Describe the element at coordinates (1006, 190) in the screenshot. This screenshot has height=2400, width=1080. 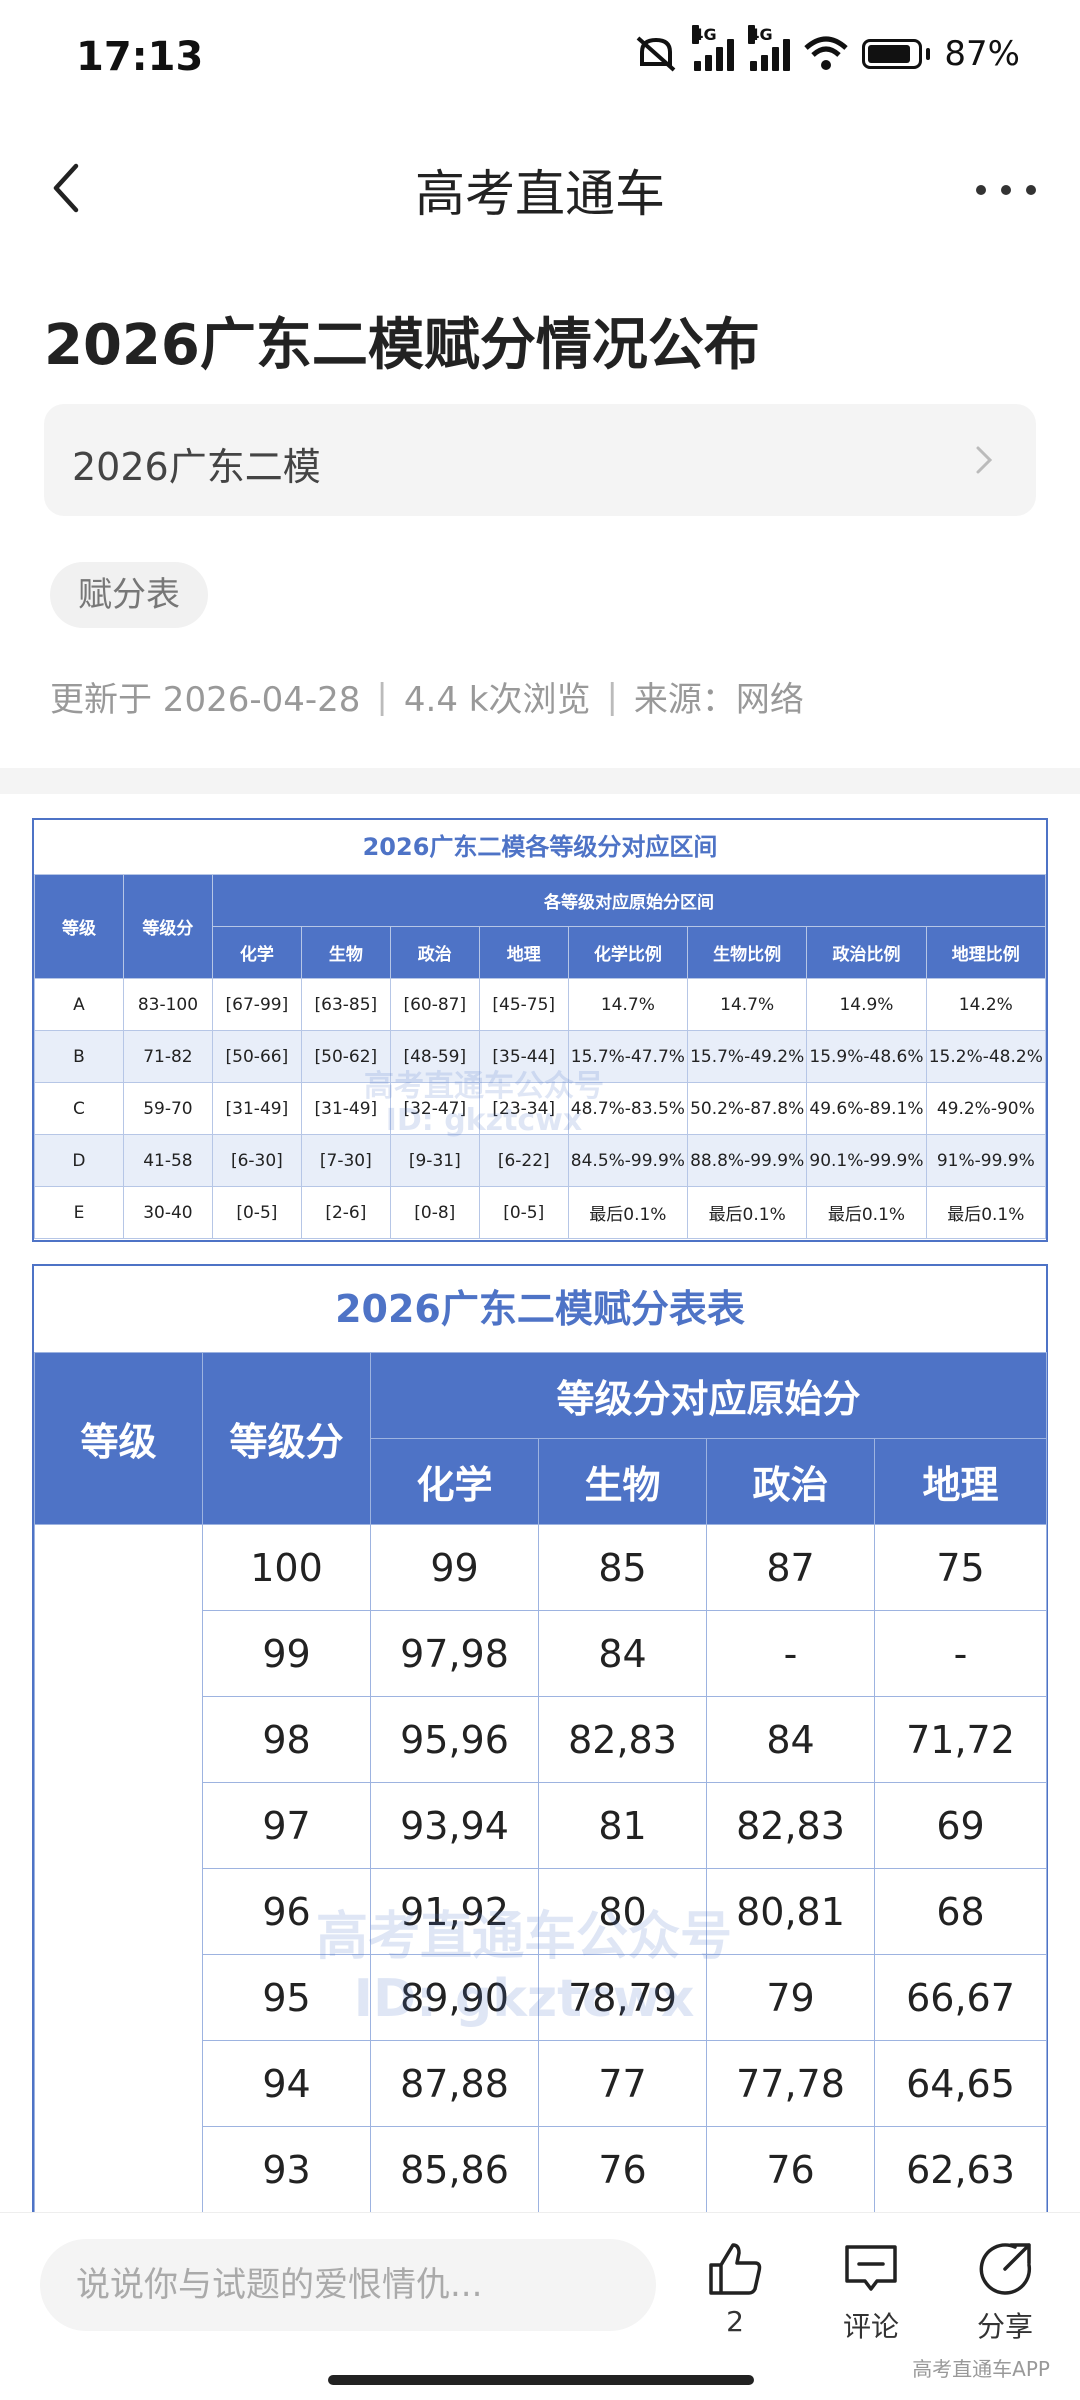
I see `more-icon` at that location.